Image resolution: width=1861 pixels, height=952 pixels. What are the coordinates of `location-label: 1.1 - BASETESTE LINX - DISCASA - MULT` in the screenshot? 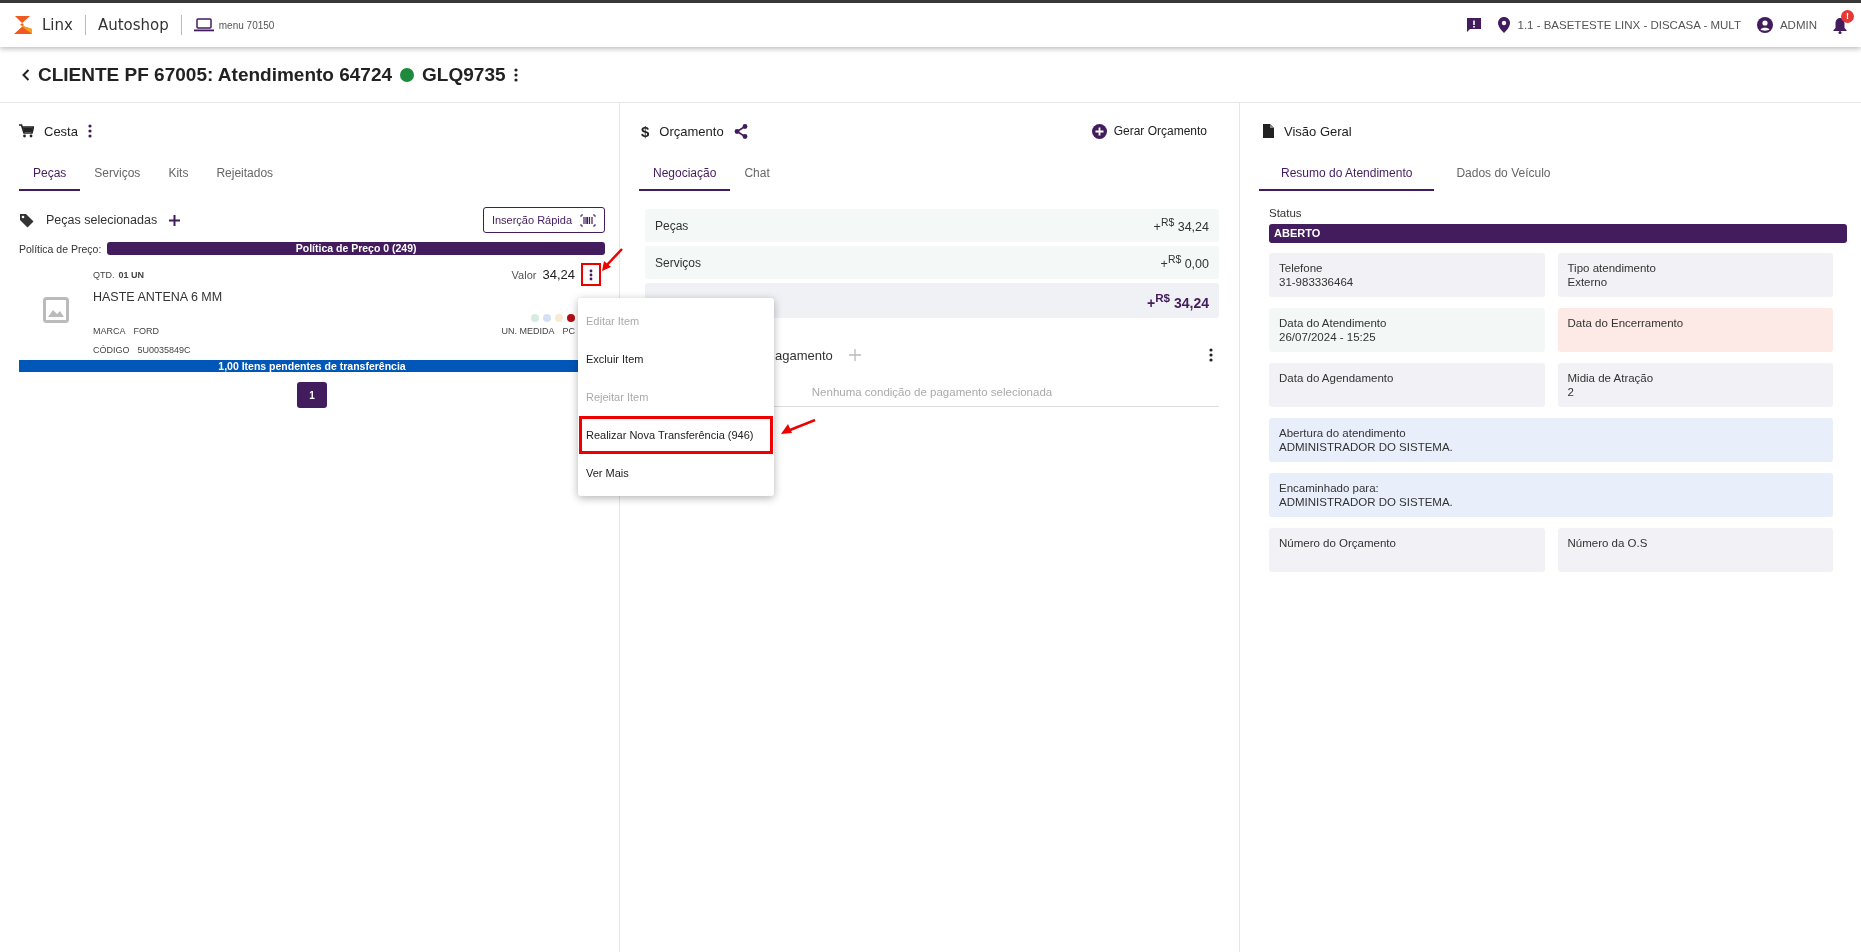 It's located at (1629, 25).